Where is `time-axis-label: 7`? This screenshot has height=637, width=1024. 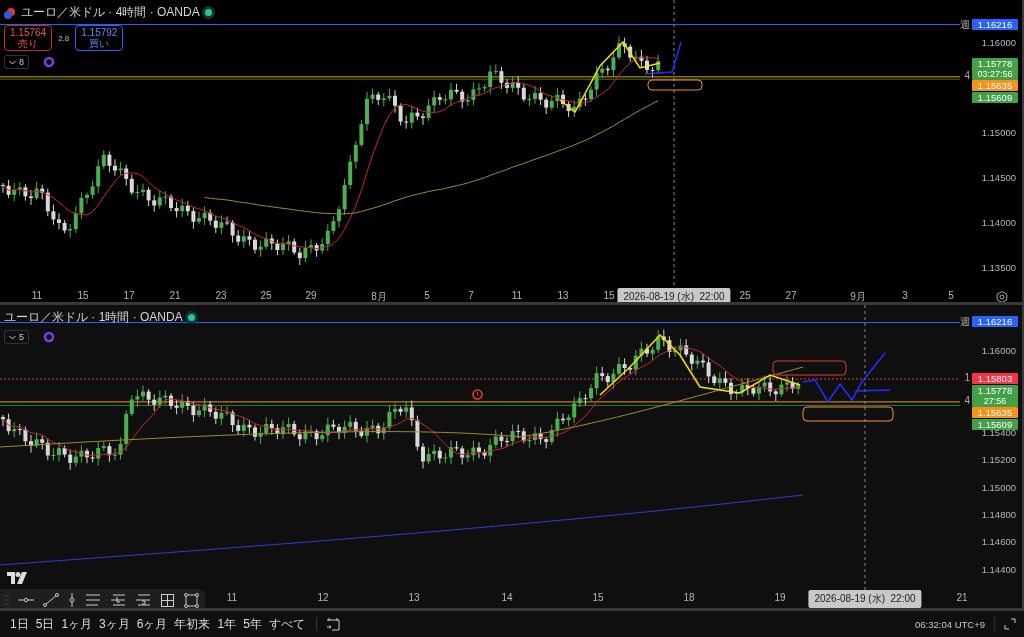 time-axis-label: 7 is located at coordinates (471, 295).